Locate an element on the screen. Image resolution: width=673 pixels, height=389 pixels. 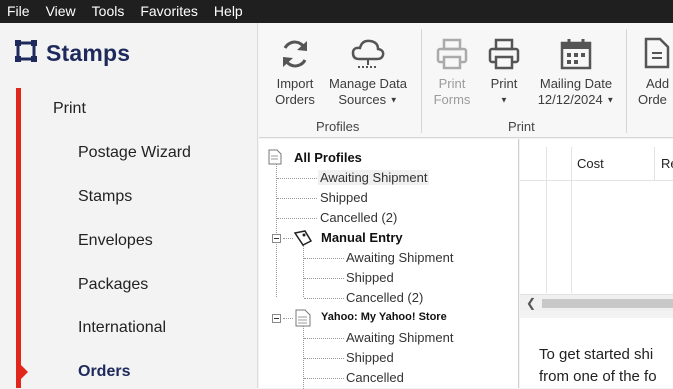
refresh-icon is located at coordinates (295, 54).